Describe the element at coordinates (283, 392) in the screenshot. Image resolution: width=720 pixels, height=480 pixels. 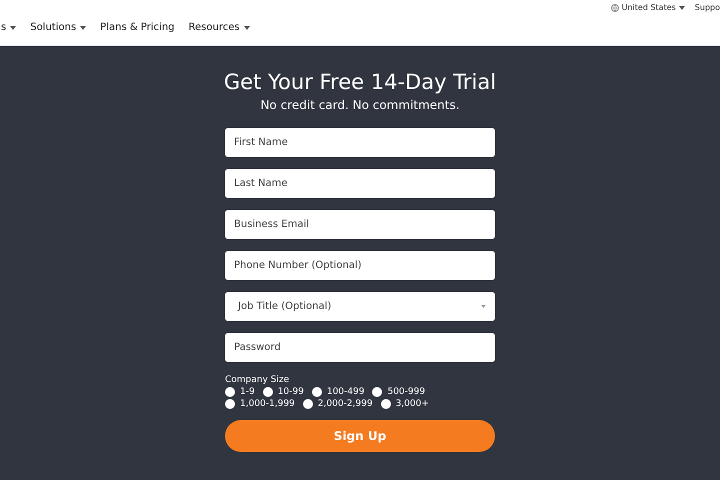
I see `company-size-option: 10-99` at that location.